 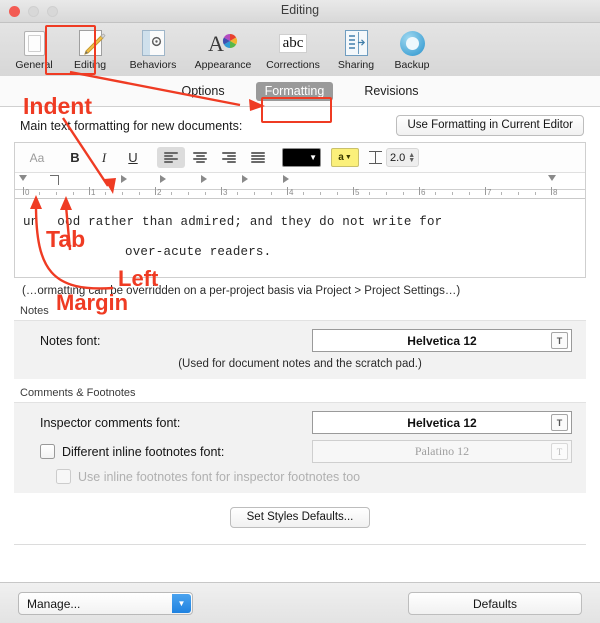 What do you see at coordinates (143, 451) in the screenshot?
I see `different-inline-footnotes-label: Different inline footnotes font:` at bounding box center [143, 451].